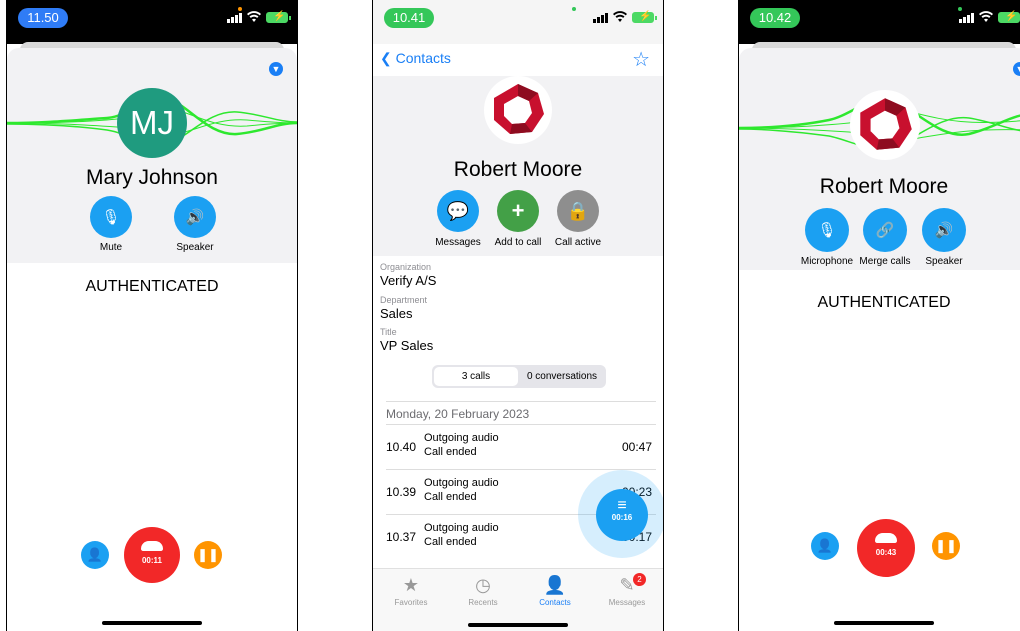 The width and height of the screenshot is (1020, 631). Describe the element at coordinates (476, 376) in the screenshot. I see `segment-calls: 3 calls` at that location.